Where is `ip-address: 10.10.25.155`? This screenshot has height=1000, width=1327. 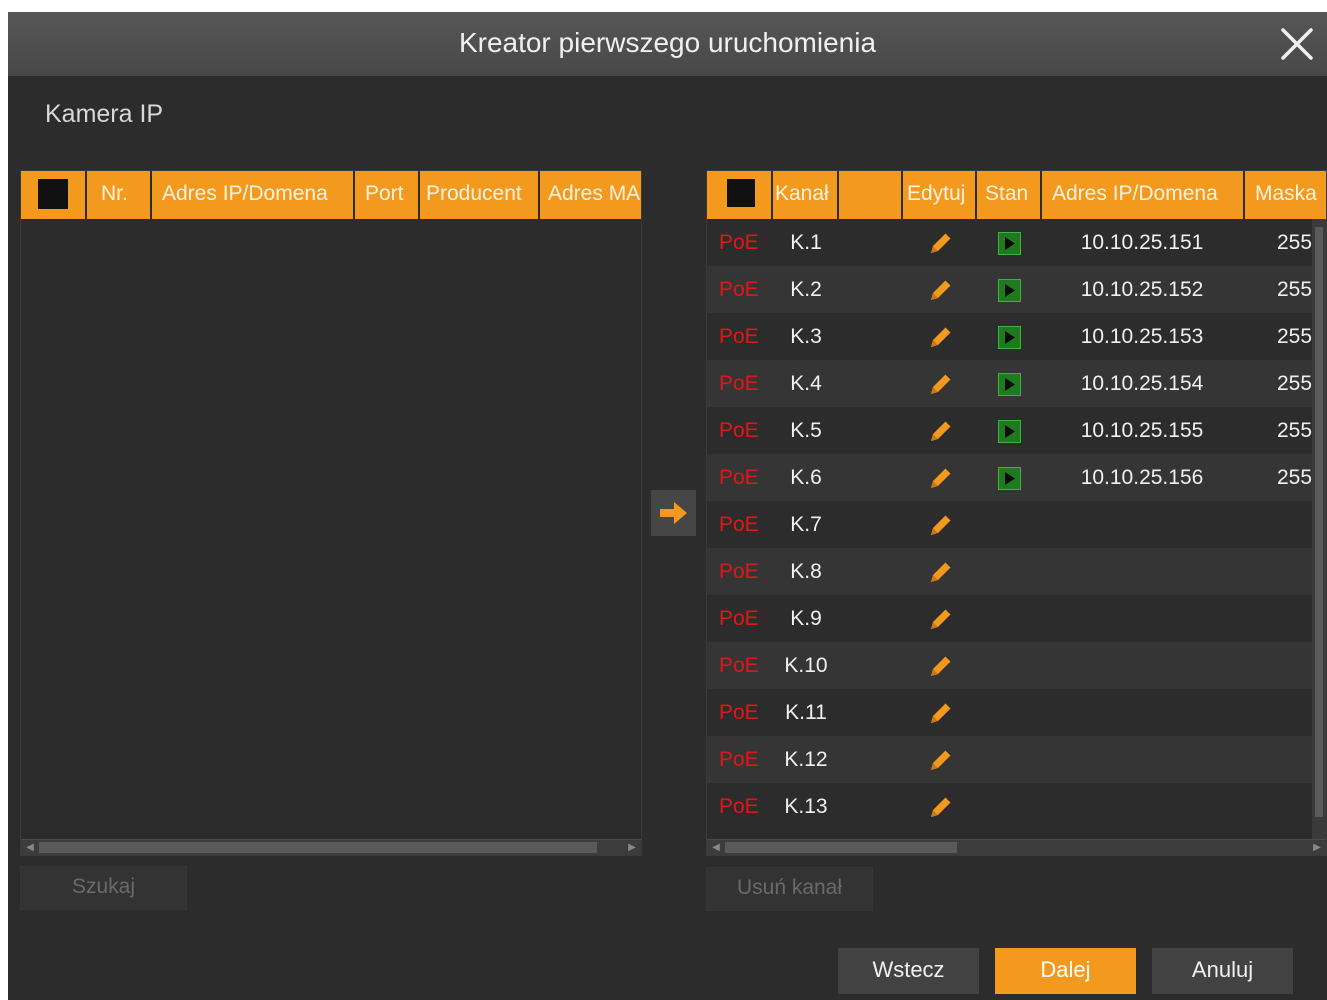 ip-address: 10.10.25.155 is located at coordinates (1142, 430).